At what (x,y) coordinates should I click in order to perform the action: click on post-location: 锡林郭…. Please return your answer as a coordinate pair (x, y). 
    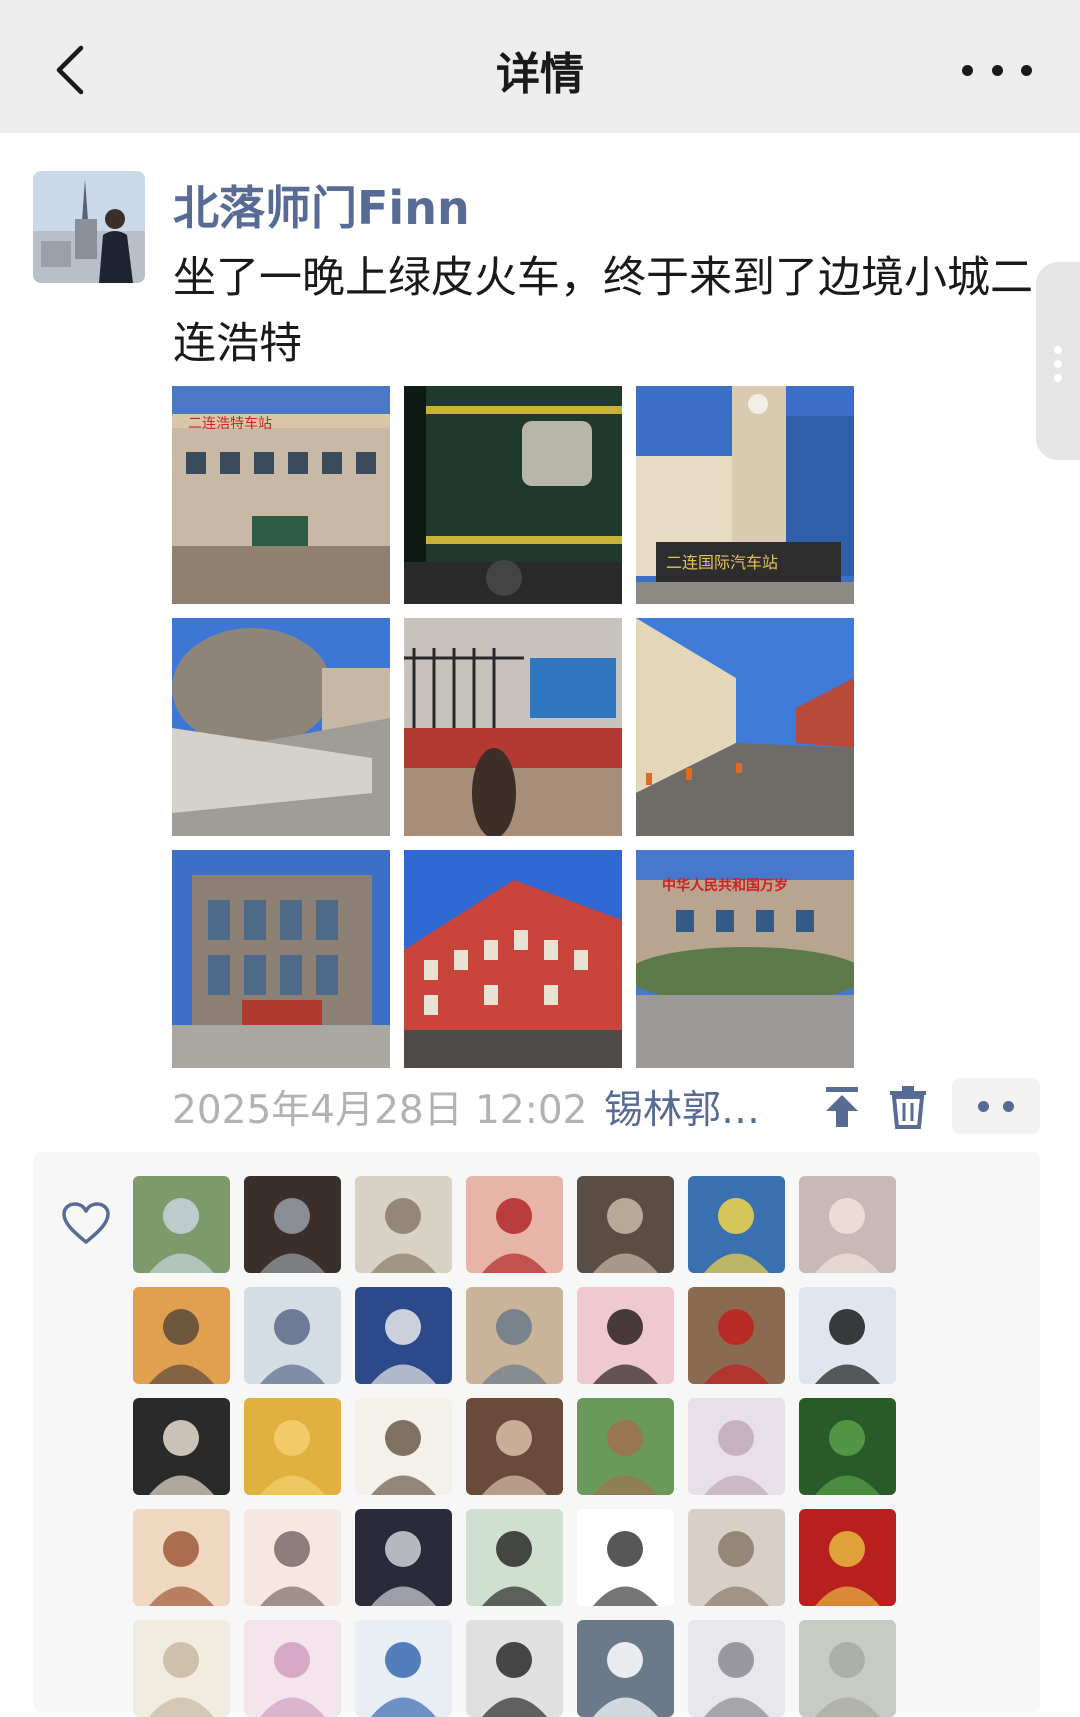
    Looking at the image, I should click on (682, 1107).